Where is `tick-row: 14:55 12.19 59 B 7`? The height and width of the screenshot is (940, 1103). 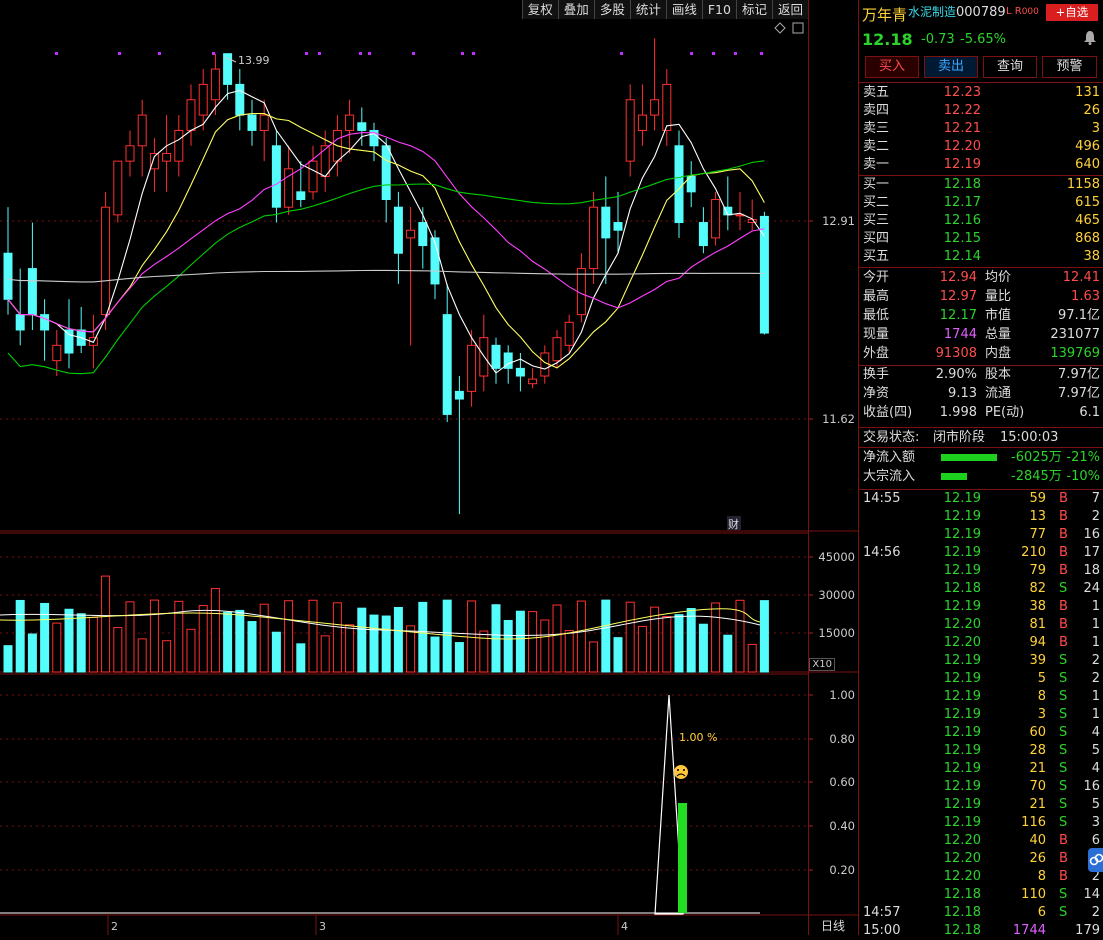 tick-row: 14:55 12.19 59 B 7 is located at coordinates (981, 499).